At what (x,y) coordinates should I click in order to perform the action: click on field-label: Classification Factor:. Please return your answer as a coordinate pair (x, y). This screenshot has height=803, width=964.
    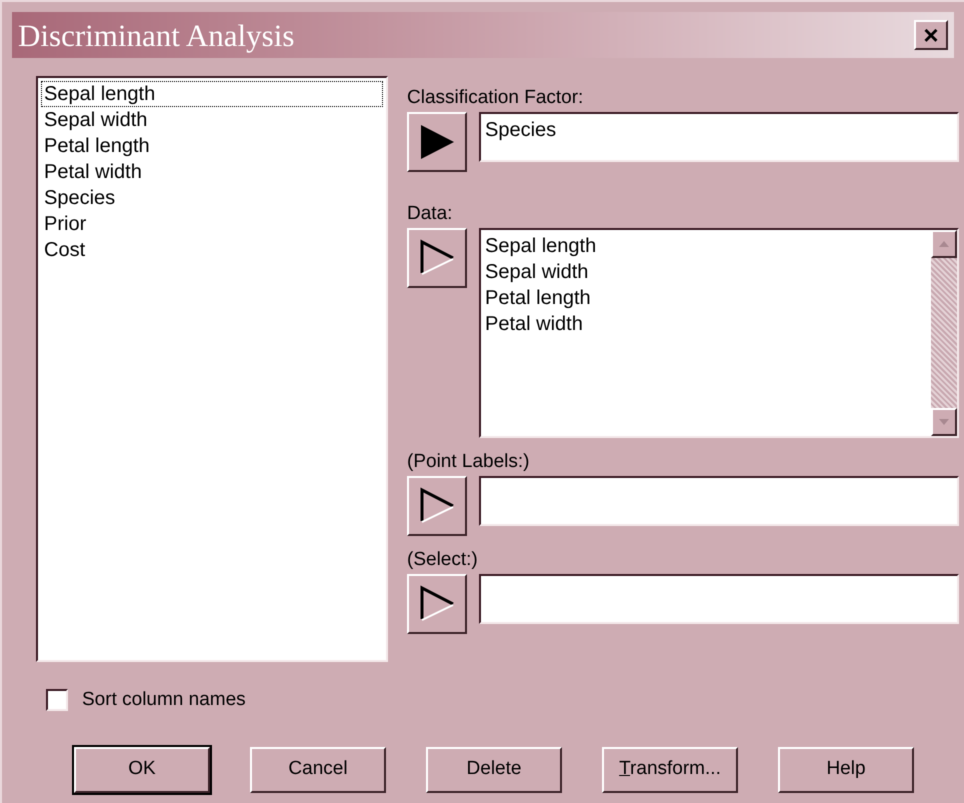
    Looking at the image, I should click on (495, 98).